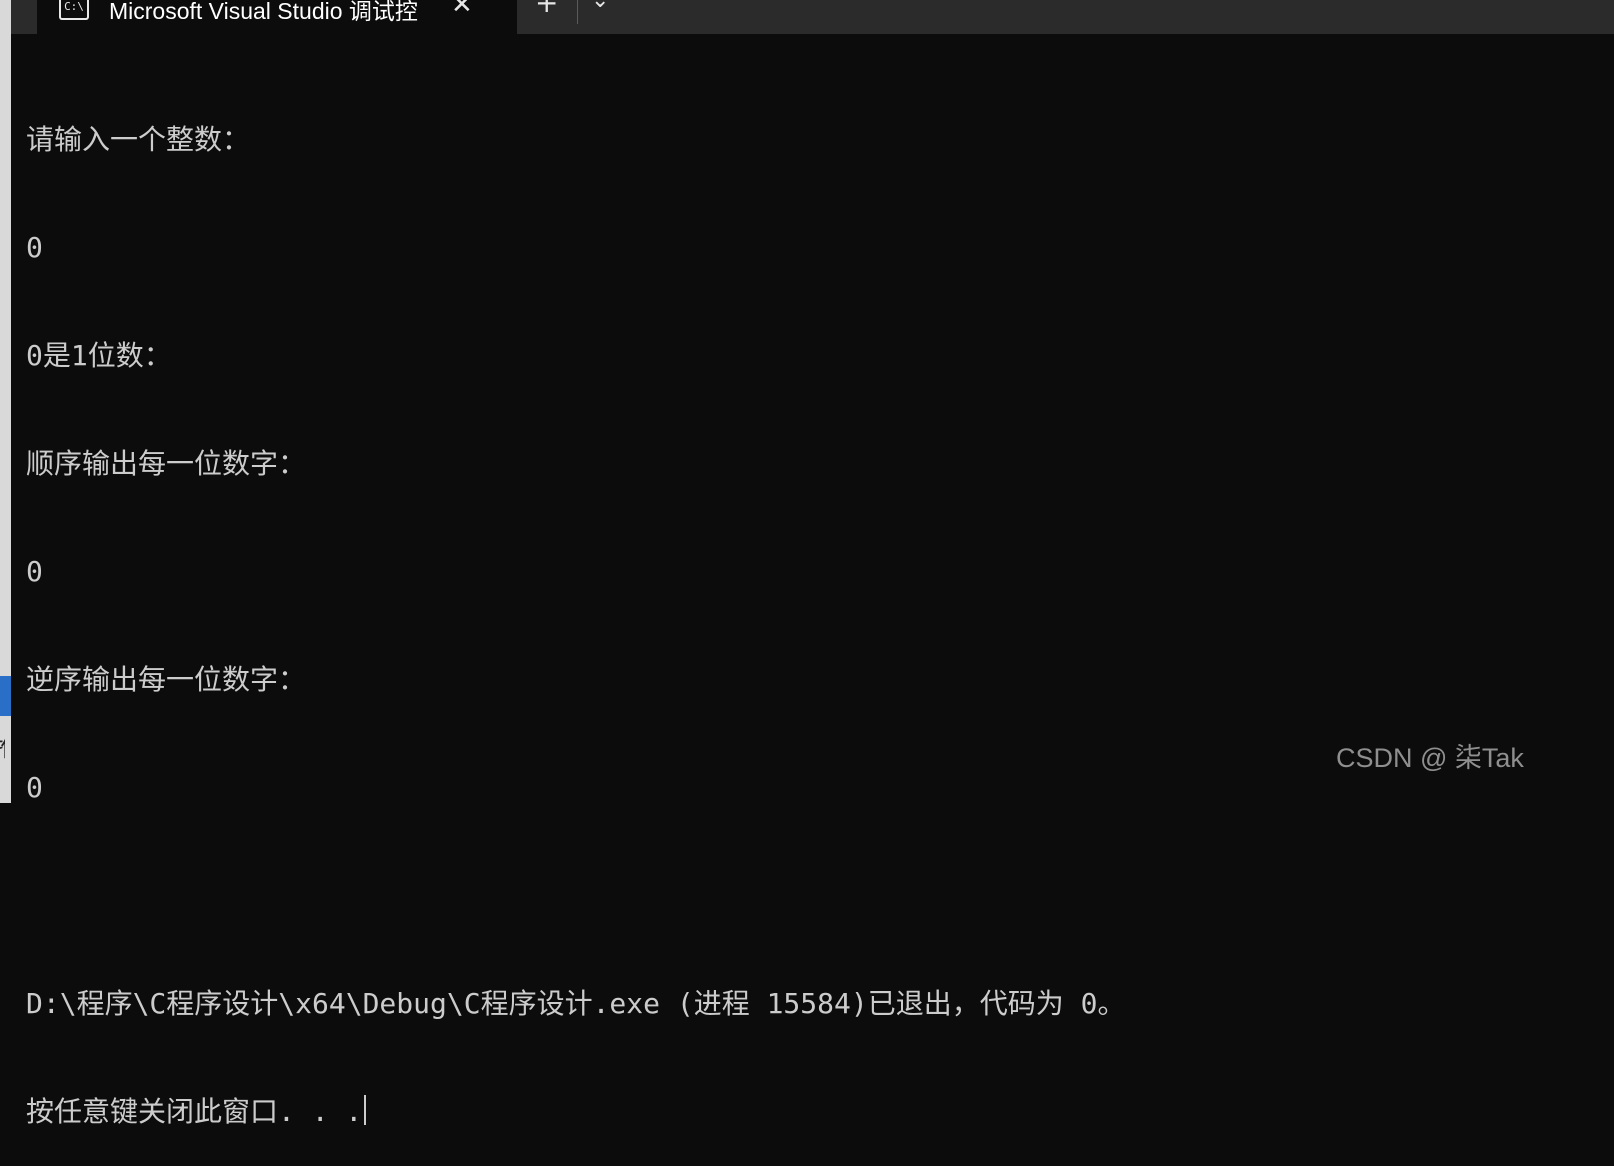 This screenshot has height=1166, width=1614. What do you see at coordinates (462, 10) in the screenshot?
I see `close-icon: ✕` at bounding box center [462, 10].